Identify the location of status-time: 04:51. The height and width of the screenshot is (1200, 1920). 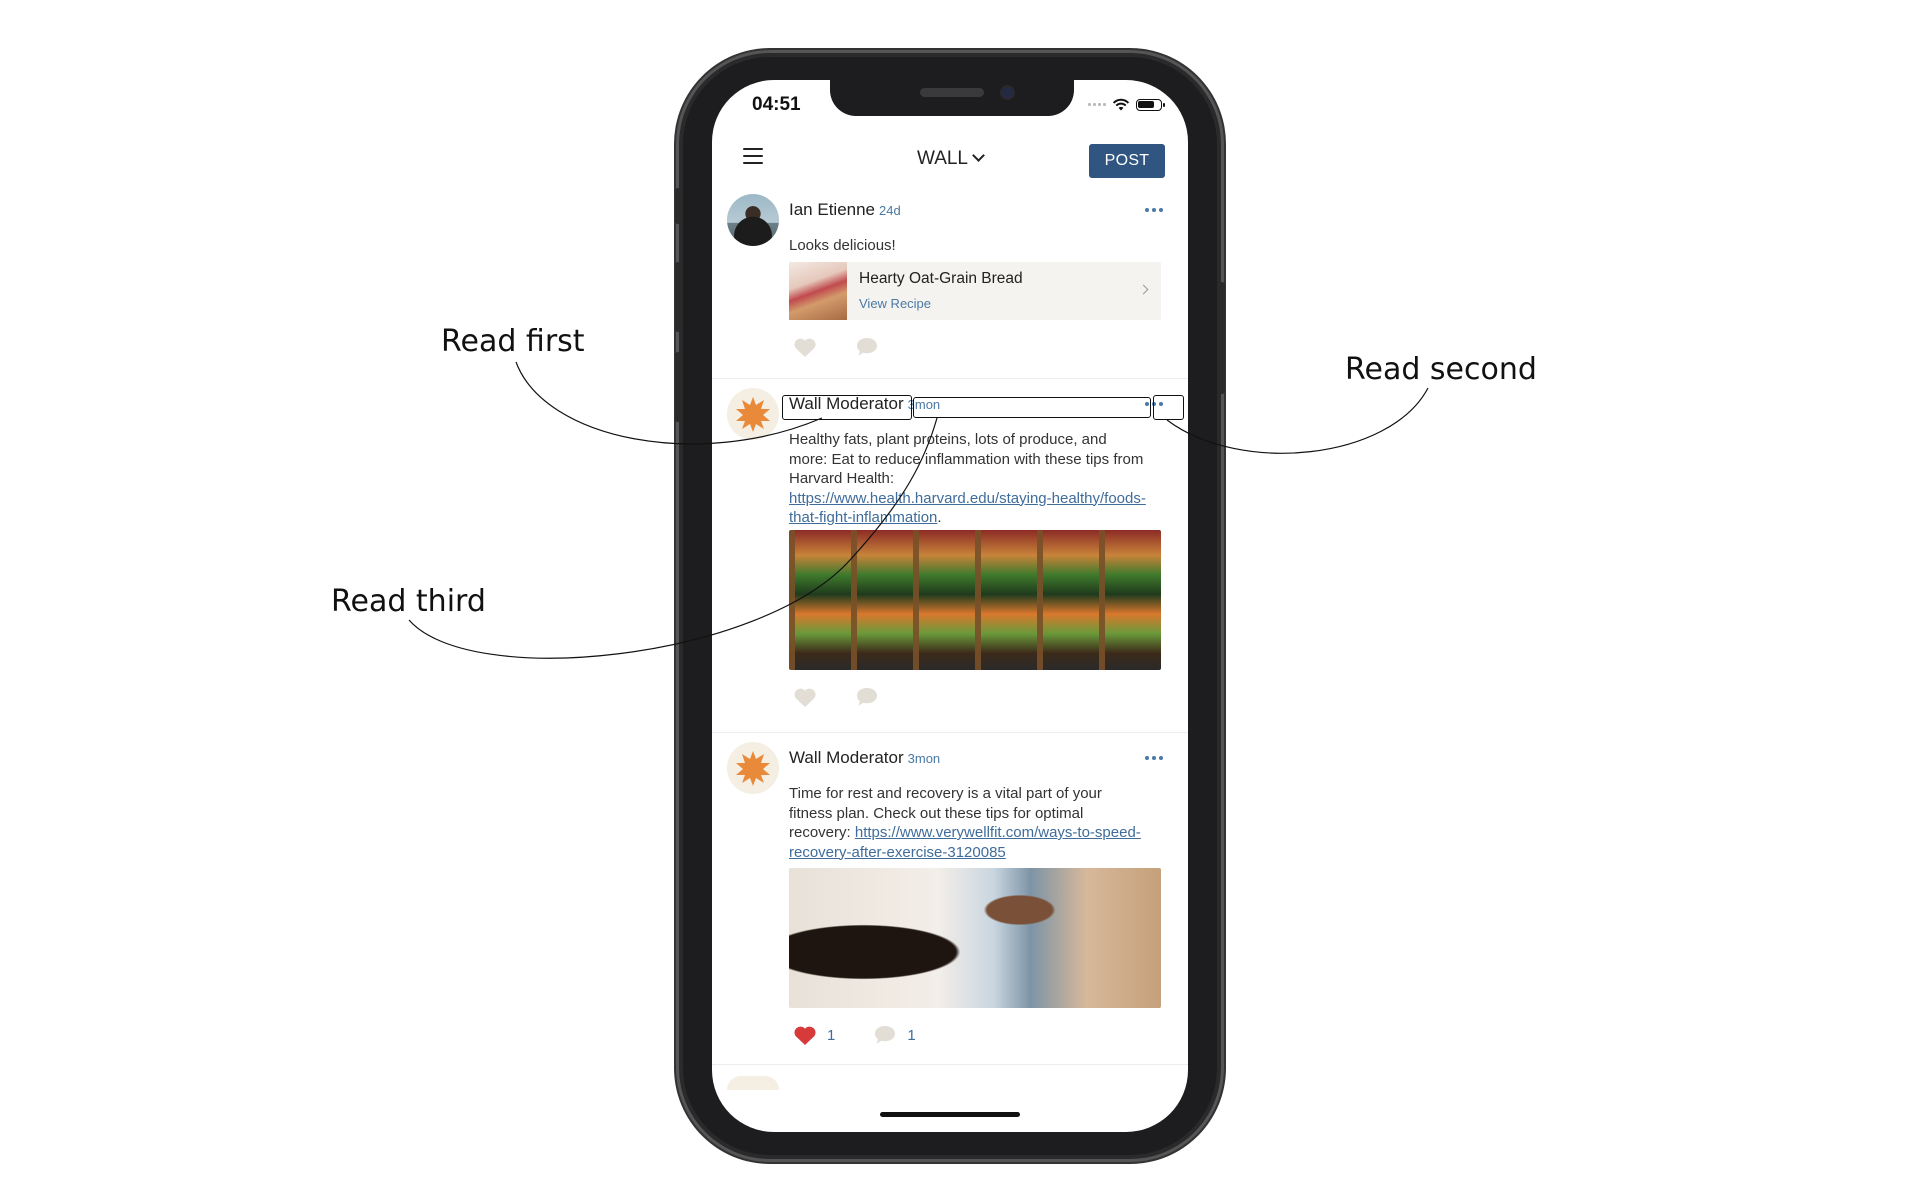
(776, 104).